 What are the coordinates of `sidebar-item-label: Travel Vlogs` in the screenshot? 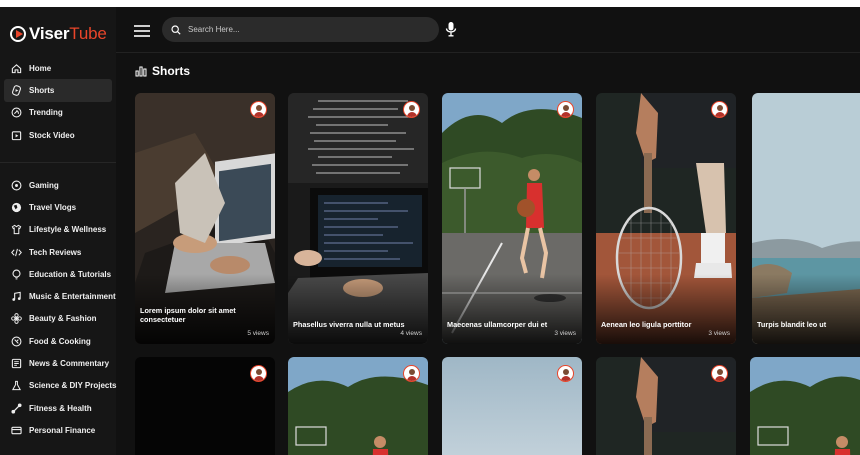 It's located at (53, 207).